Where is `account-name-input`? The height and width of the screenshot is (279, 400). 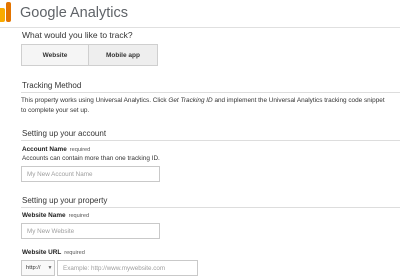
account-name-input is located at coordinates (90, 174).